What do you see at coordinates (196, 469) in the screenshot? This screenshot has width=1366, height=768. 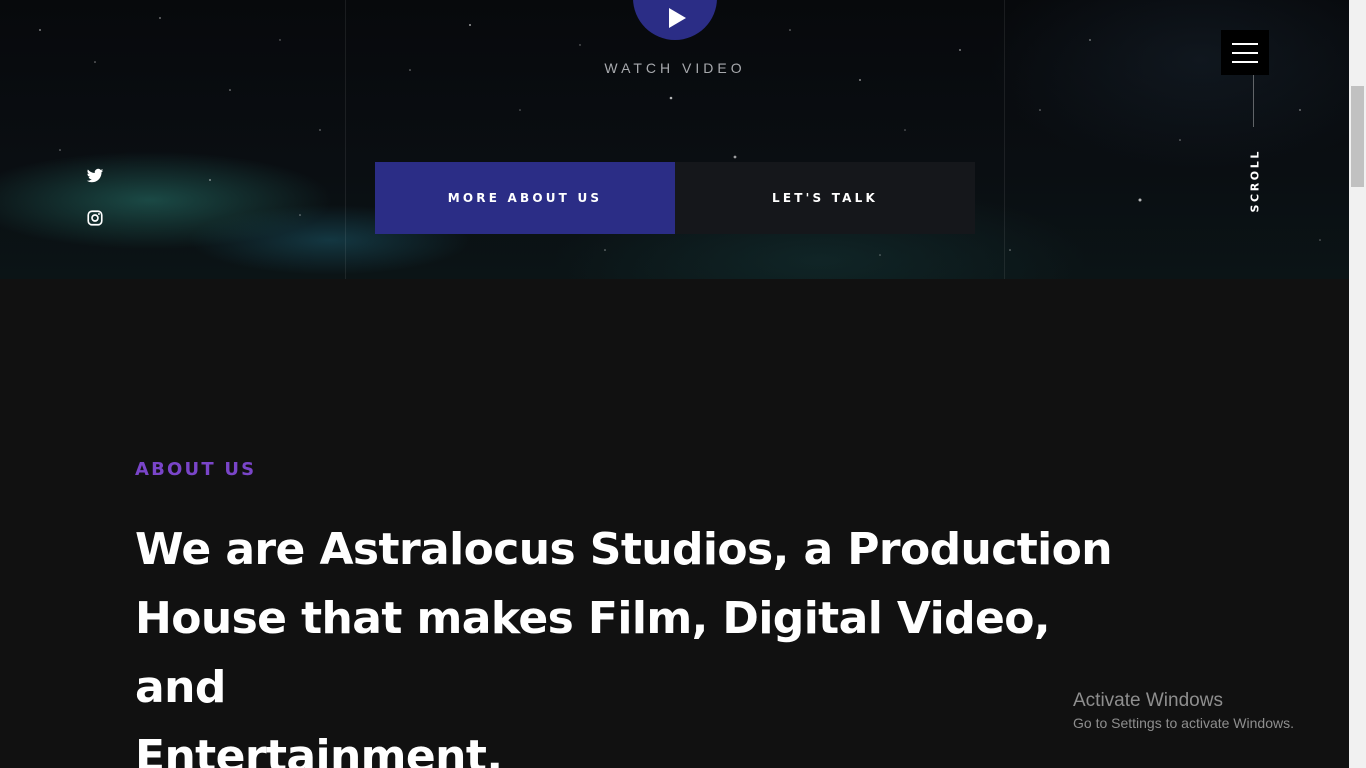 I see `about-eyebrow: ABOUT US` at bounding box center [196, 469].